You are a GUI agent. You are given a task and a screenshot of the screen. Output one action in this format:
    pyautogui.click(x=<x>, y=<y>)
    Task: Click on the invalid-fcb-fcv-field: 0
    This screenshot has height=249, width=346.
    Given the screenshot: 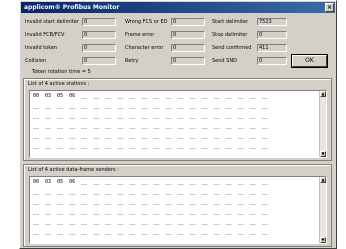 What is the action you would take?
    pyautogui.click(x=99, y=35)
    